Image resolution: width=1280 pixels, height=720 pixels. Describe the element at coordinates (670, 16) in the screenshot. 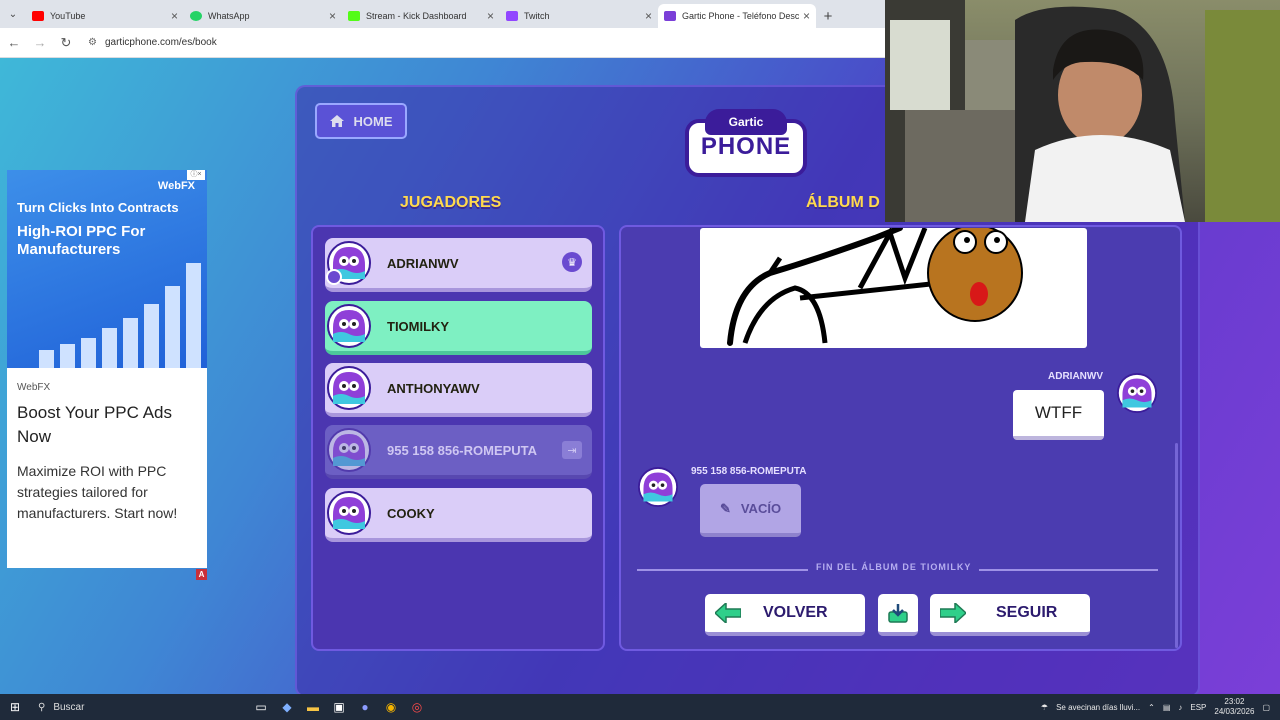

I see `gartic-icon` at that location.